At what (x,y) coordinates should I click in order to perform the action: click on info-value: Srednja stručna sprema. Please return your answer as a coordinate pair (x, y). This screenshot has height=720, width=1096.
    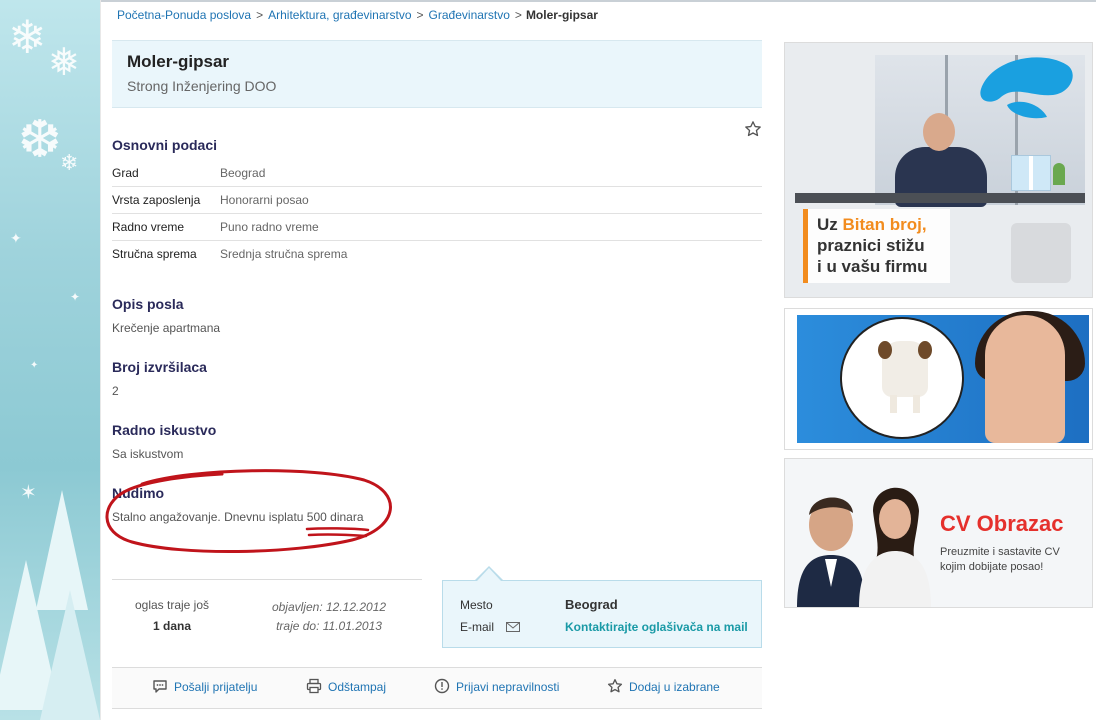
    Looking at the image, I should click on (284, 254).